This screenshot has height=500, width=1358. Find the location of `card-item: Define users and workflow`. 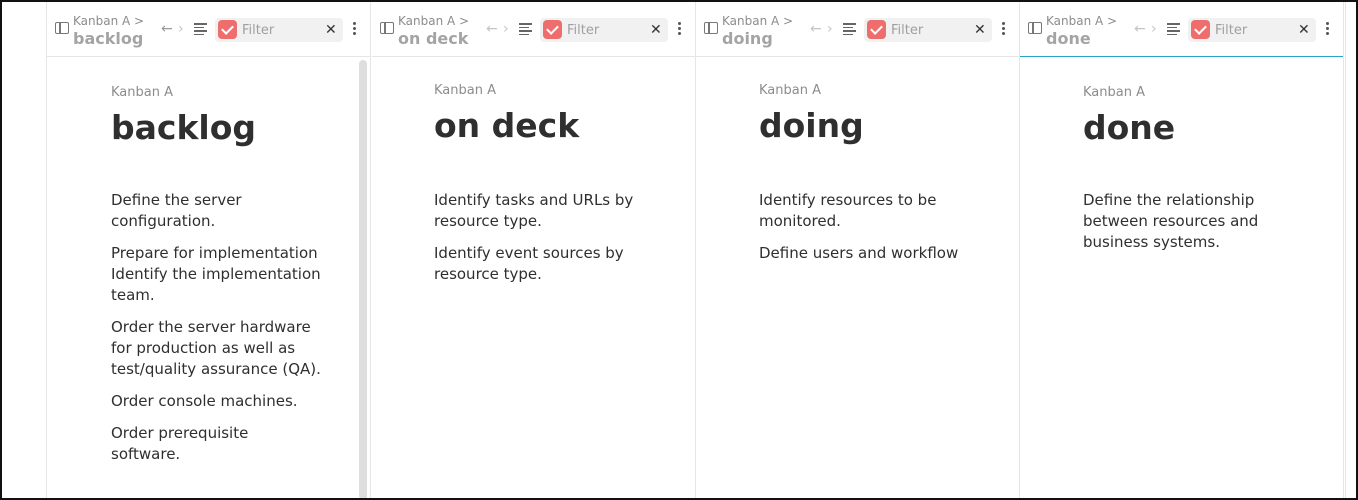

card-item: Define users and workflow is located at coordinates (864, 253).